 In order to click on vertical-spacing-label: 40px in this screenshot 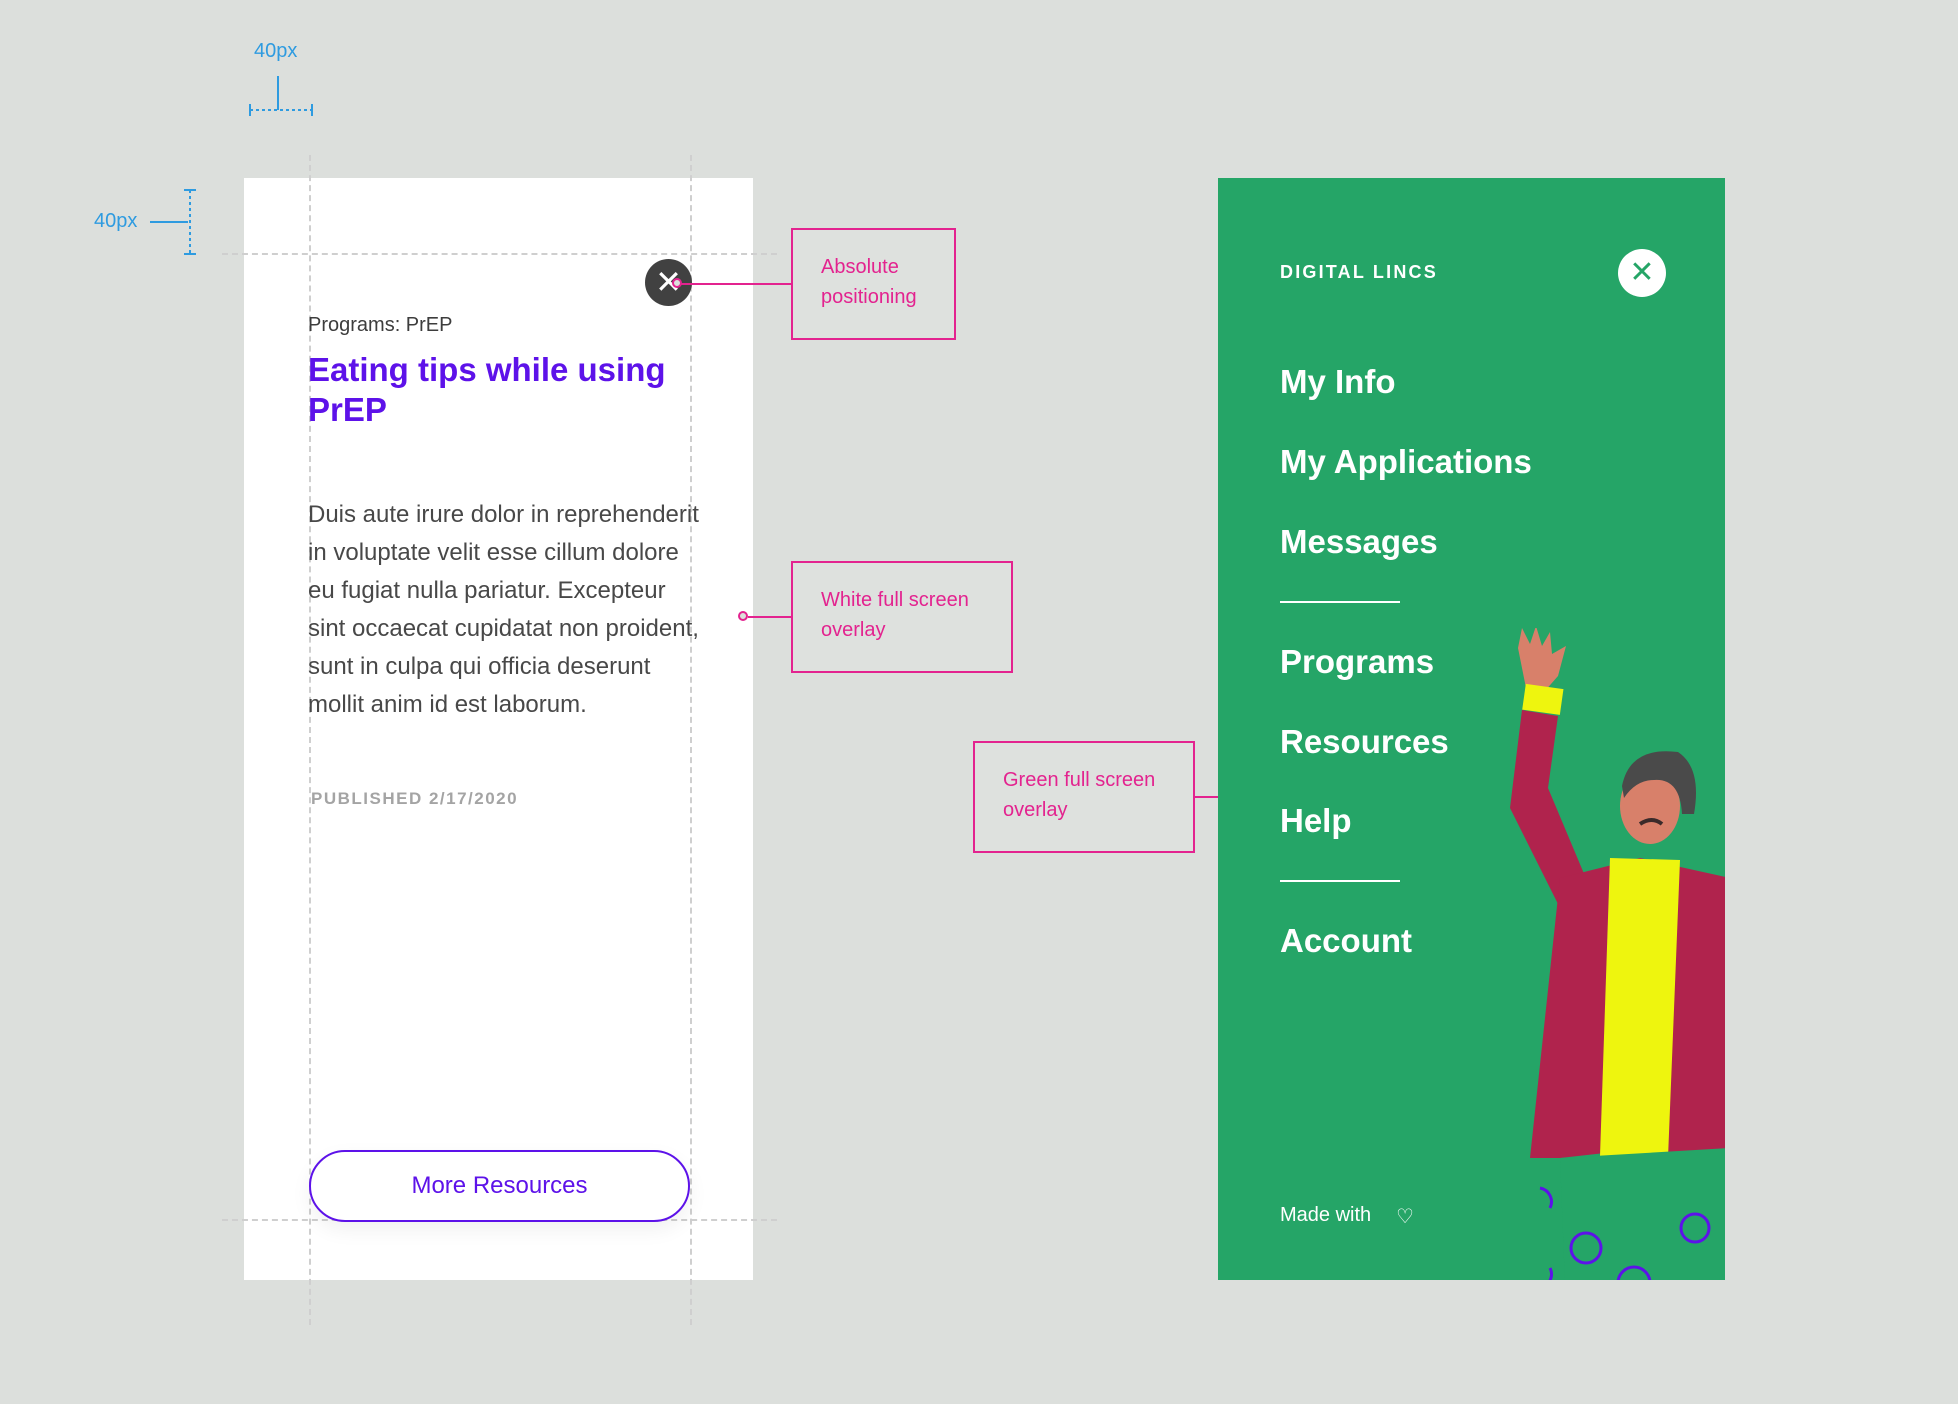, I will do `click(116, 221)`.